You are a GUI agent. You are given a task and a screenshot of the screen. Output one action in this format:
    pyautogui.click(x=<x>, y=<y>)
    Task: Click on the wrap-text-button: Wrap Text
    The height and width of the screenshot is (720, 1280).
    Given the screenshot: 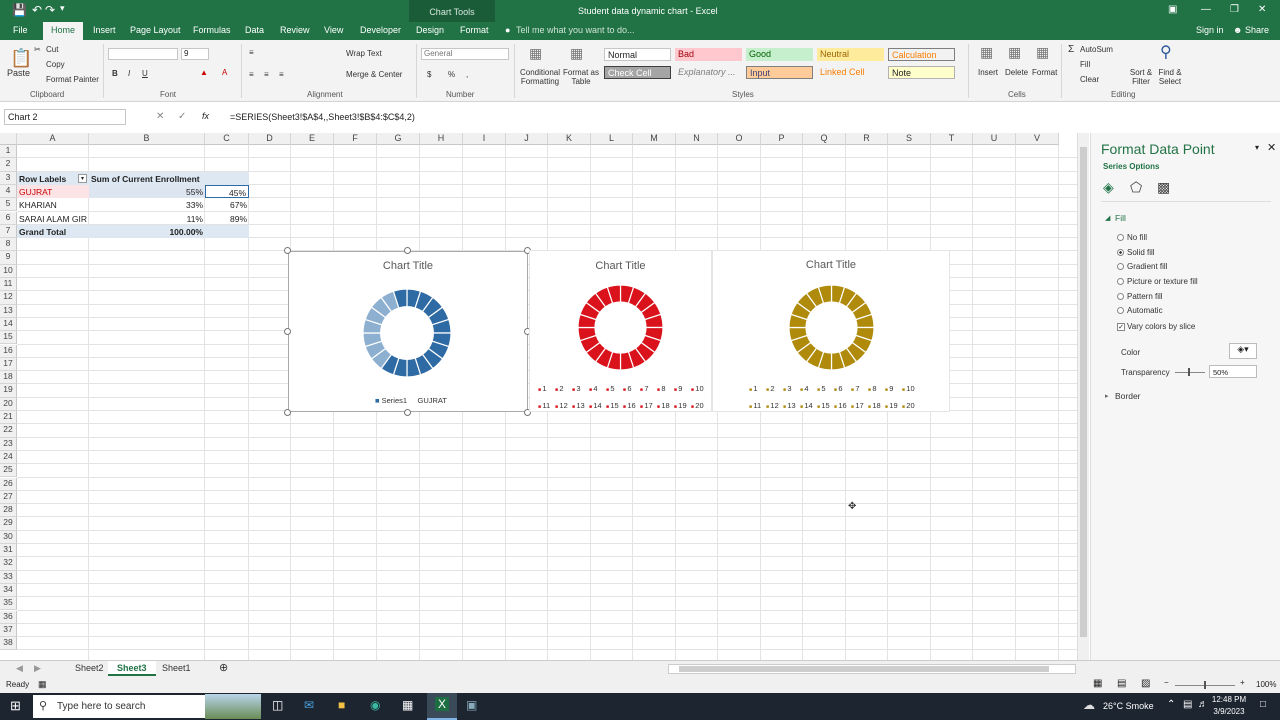 What is the action you would take?
    pyautogui.click(x=364, y=53)
    